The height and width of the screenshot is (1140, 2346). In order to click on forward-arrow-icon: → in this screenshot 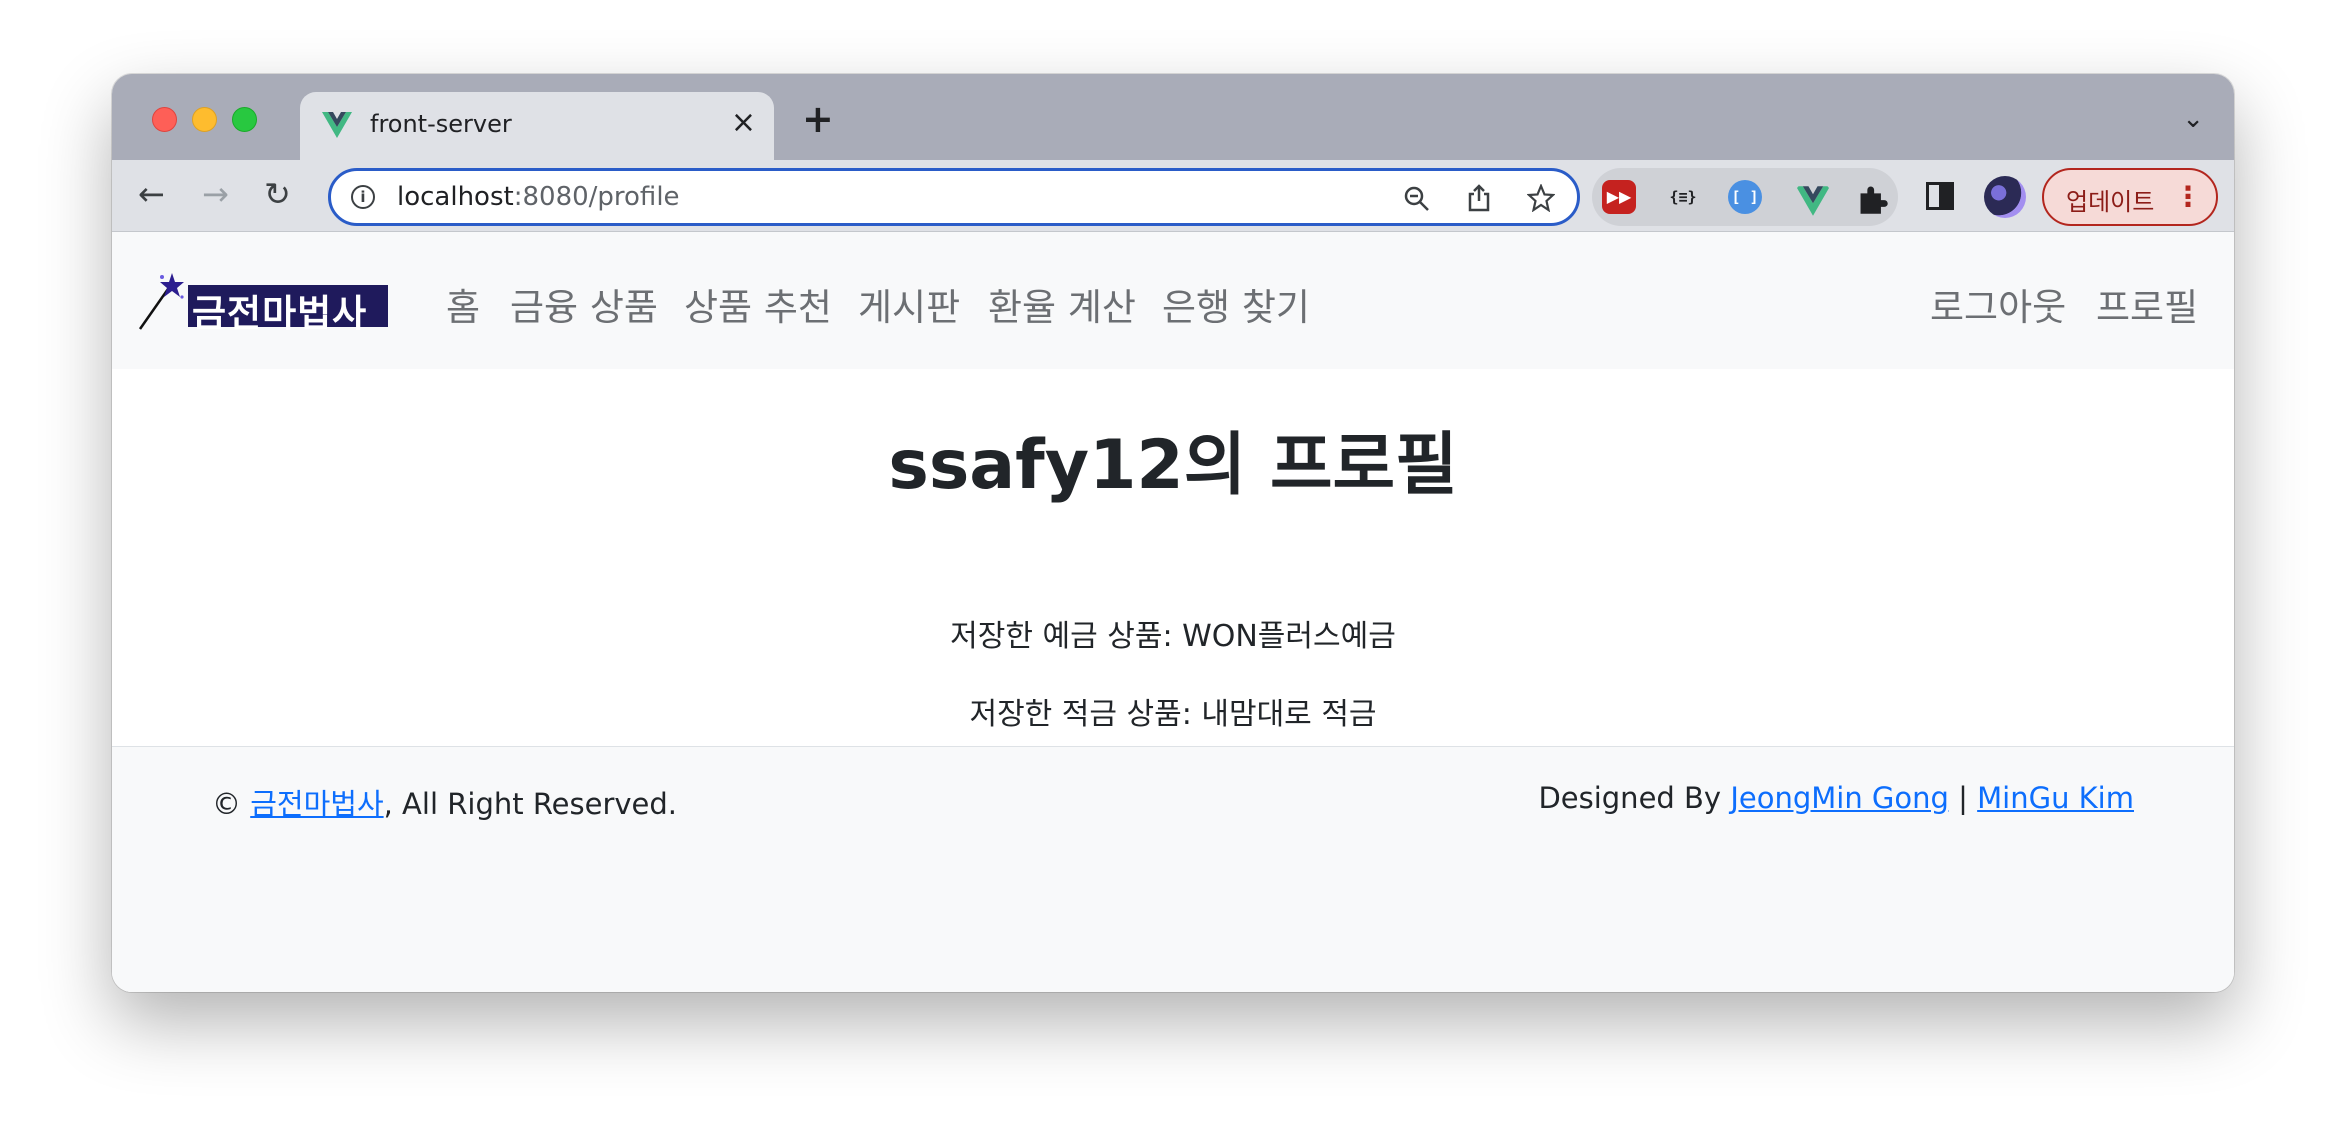, I will do `click(215, 194)`.